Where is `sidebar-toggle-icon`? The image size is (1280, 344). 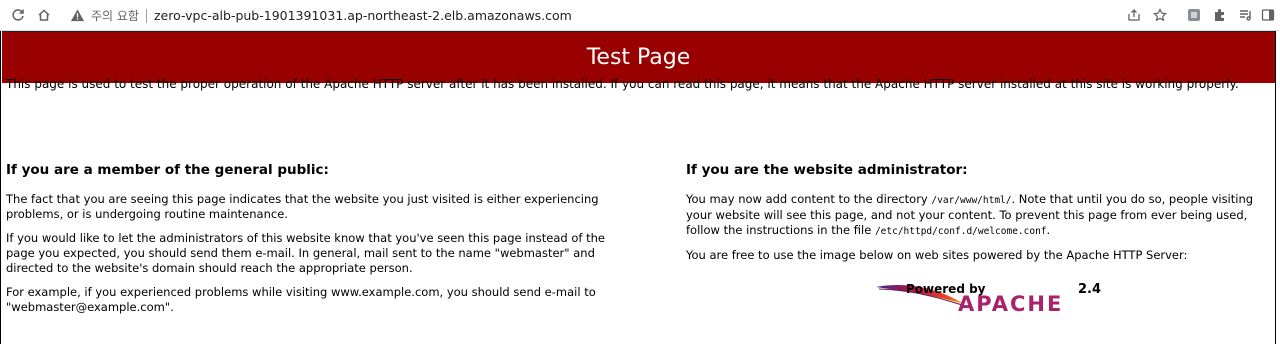
sidebar-toggle-icon is located at coordinates (1268, 15).